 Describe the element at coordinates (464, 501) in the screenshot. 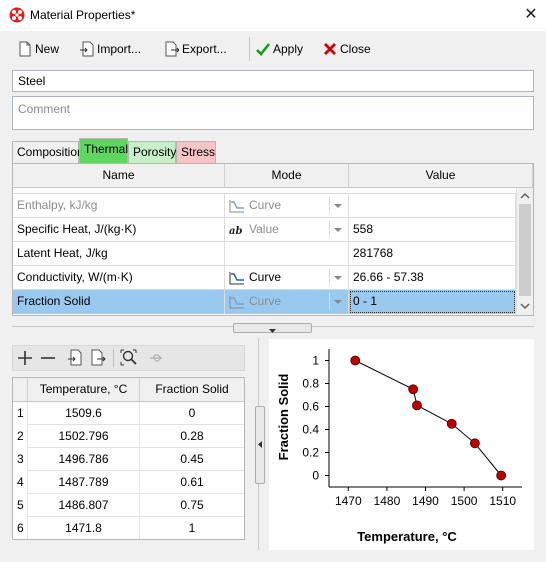

I see `x-tick-label: 1500` at that location.